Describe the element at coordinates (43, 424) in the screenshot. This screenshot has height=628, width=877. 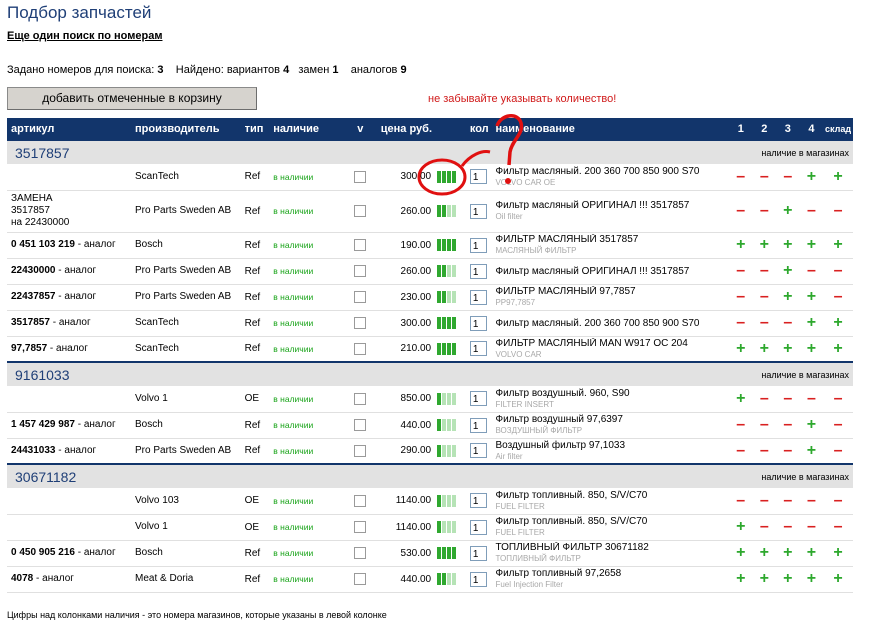
I see `article-number: 1 457 429 987` at that location.